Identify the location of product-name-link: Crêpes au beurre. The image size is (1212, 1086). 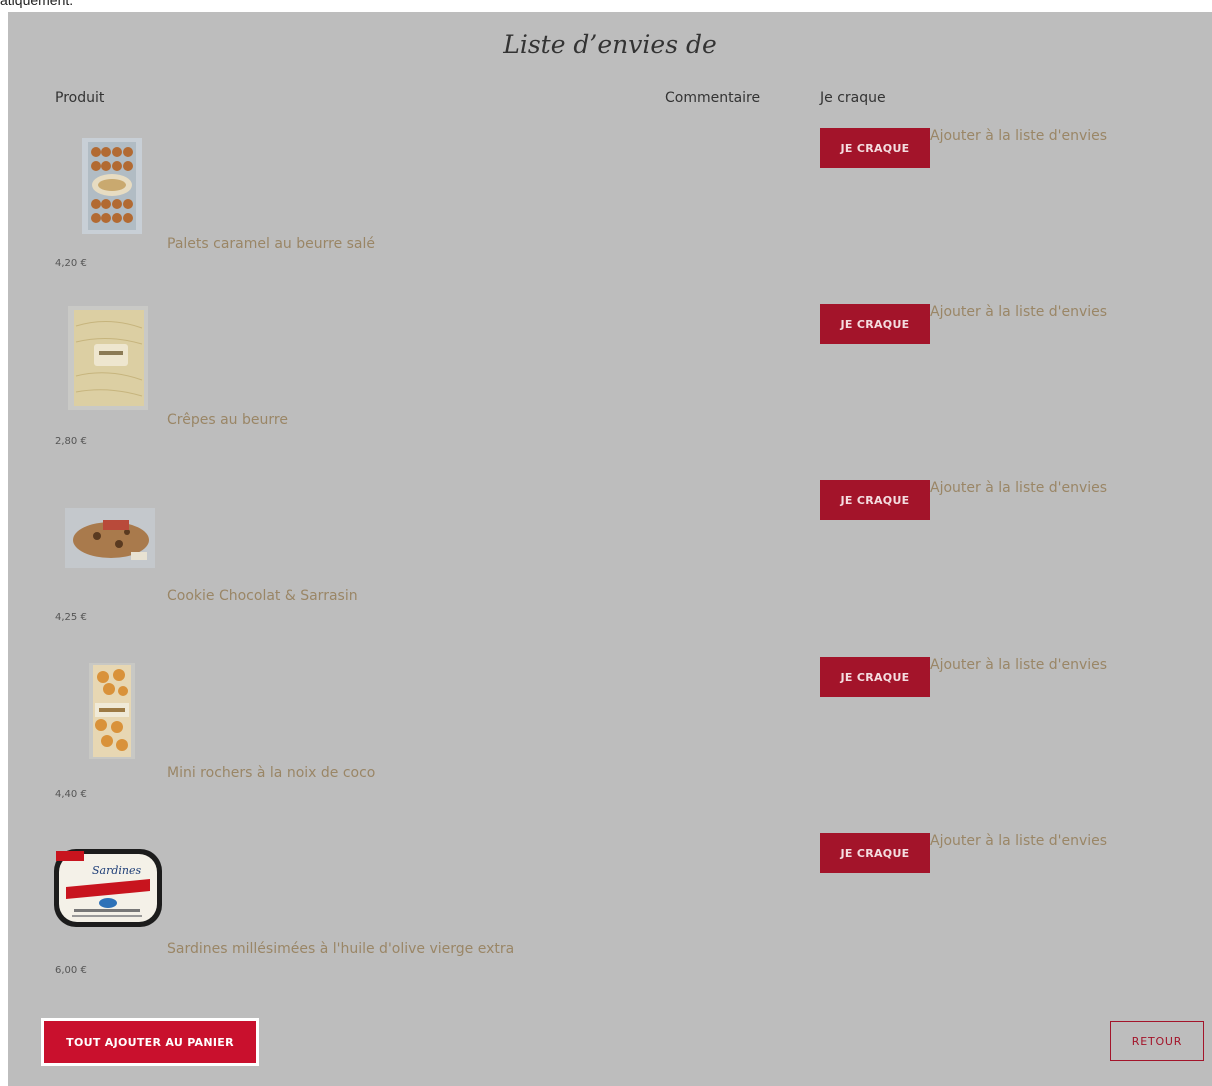
(227, 420).